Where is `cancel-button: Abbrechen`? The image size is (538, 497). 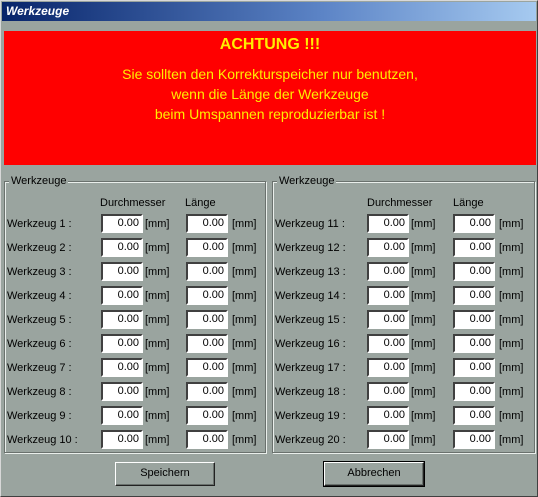 cancel-button: Abbrechen is located at coordinates (374, 474).